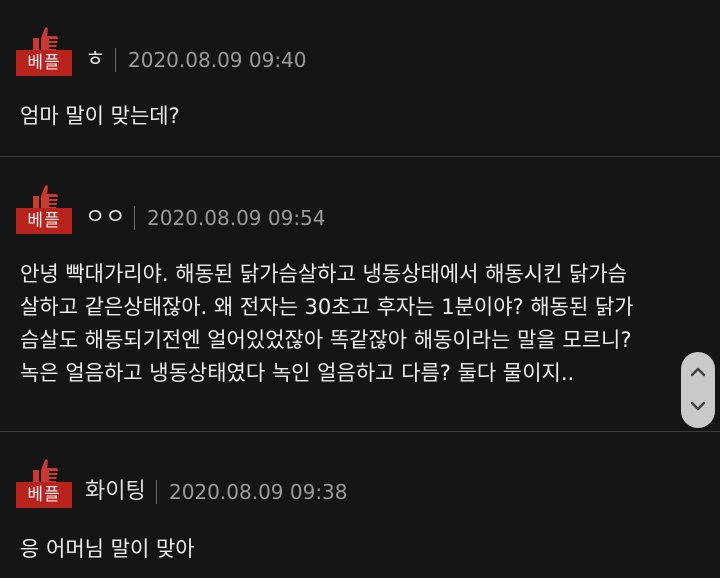 The height and width of the screenshot is (578, 720). What do you see at coordinates (327, 307) in the screenshot?
I see `comment-line: 살하고 같은상태잖아. 왜 전자는 30초고 후자는 1분이야? 해동된 닭가` at bounding box center [327, 307].